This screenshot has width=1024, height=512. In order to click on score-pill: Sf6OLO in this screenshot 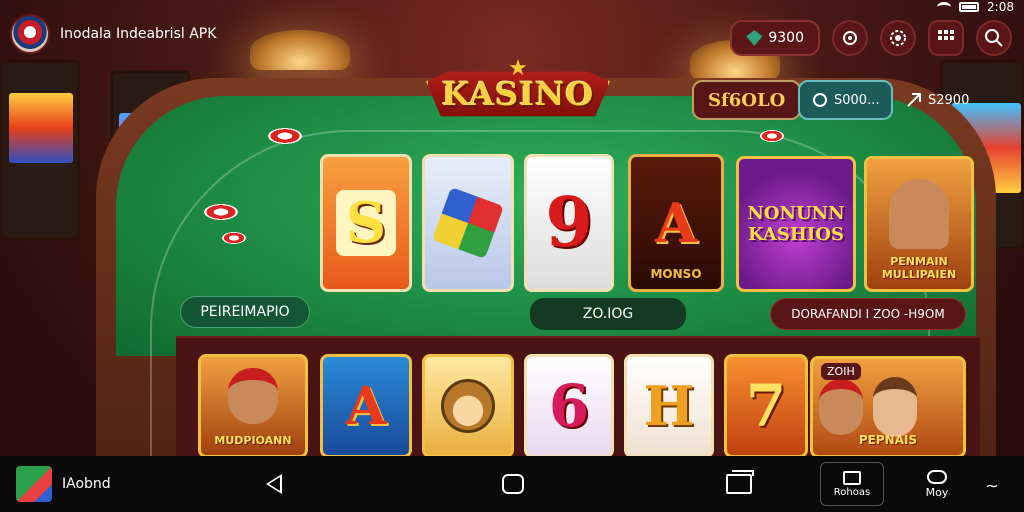, I will do `click(747, 100)`.